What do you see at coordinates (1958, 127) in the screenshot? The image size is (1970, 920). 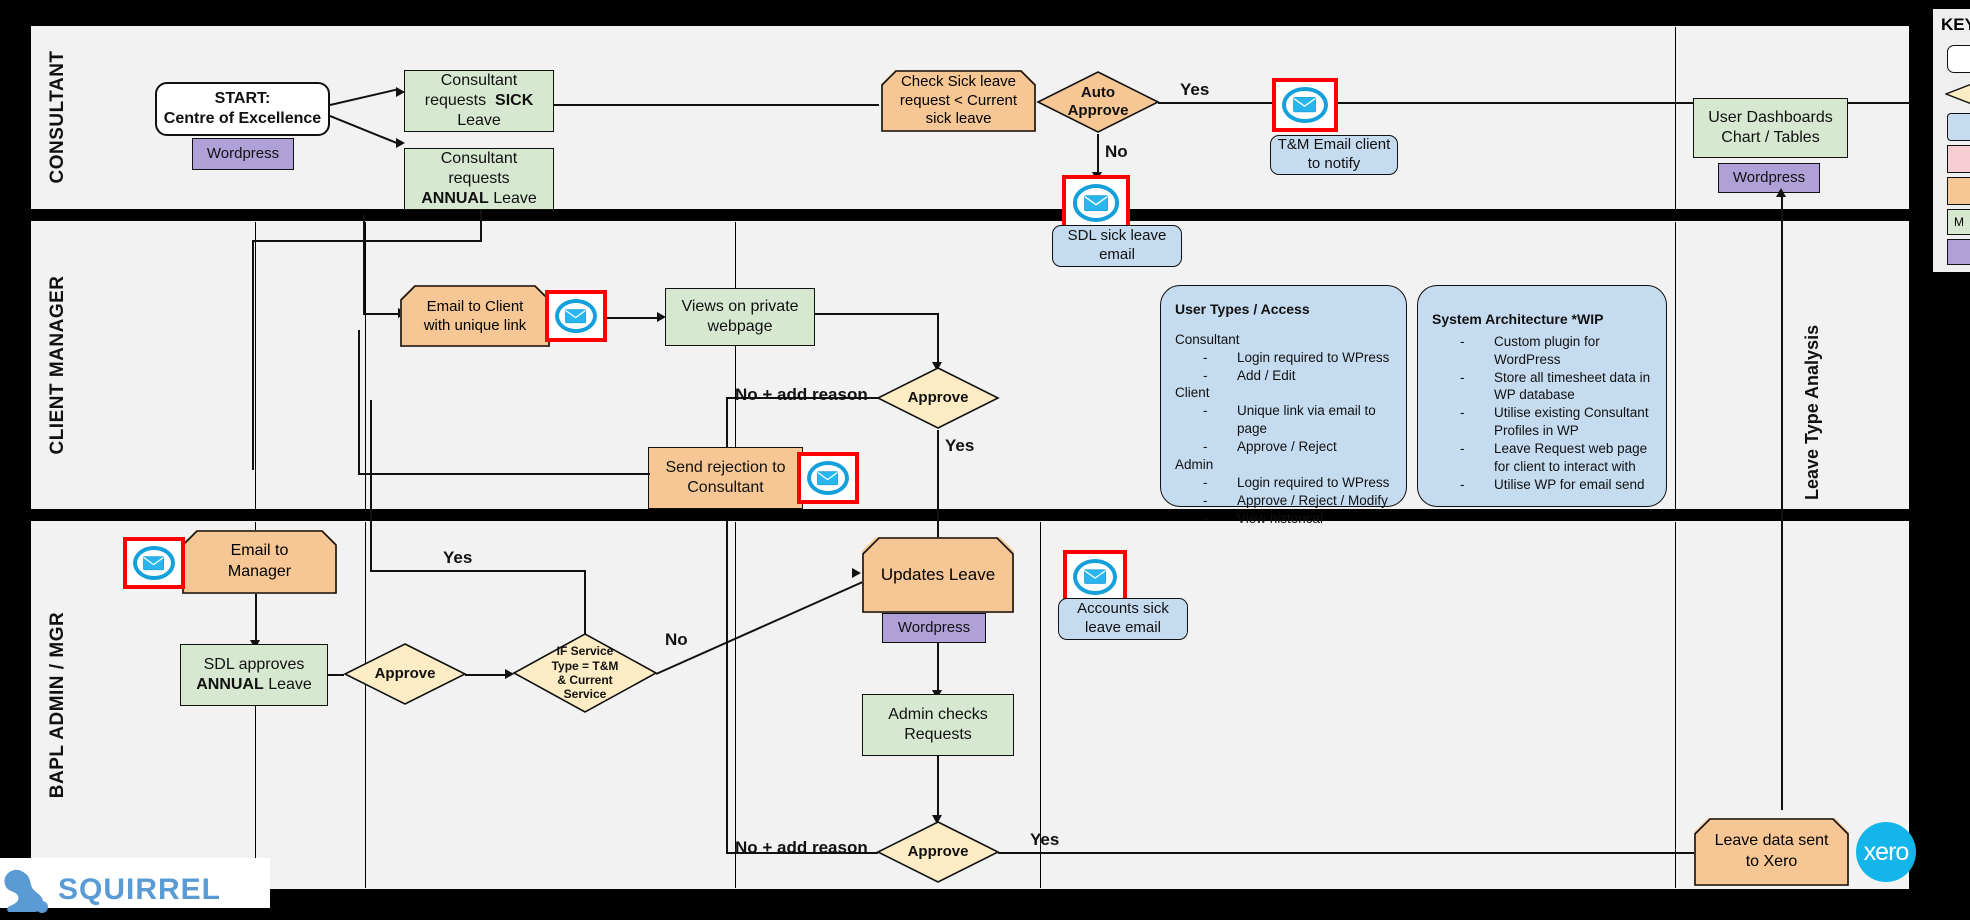 I see `key-swatch-email` at bounding box center [1958, 127].